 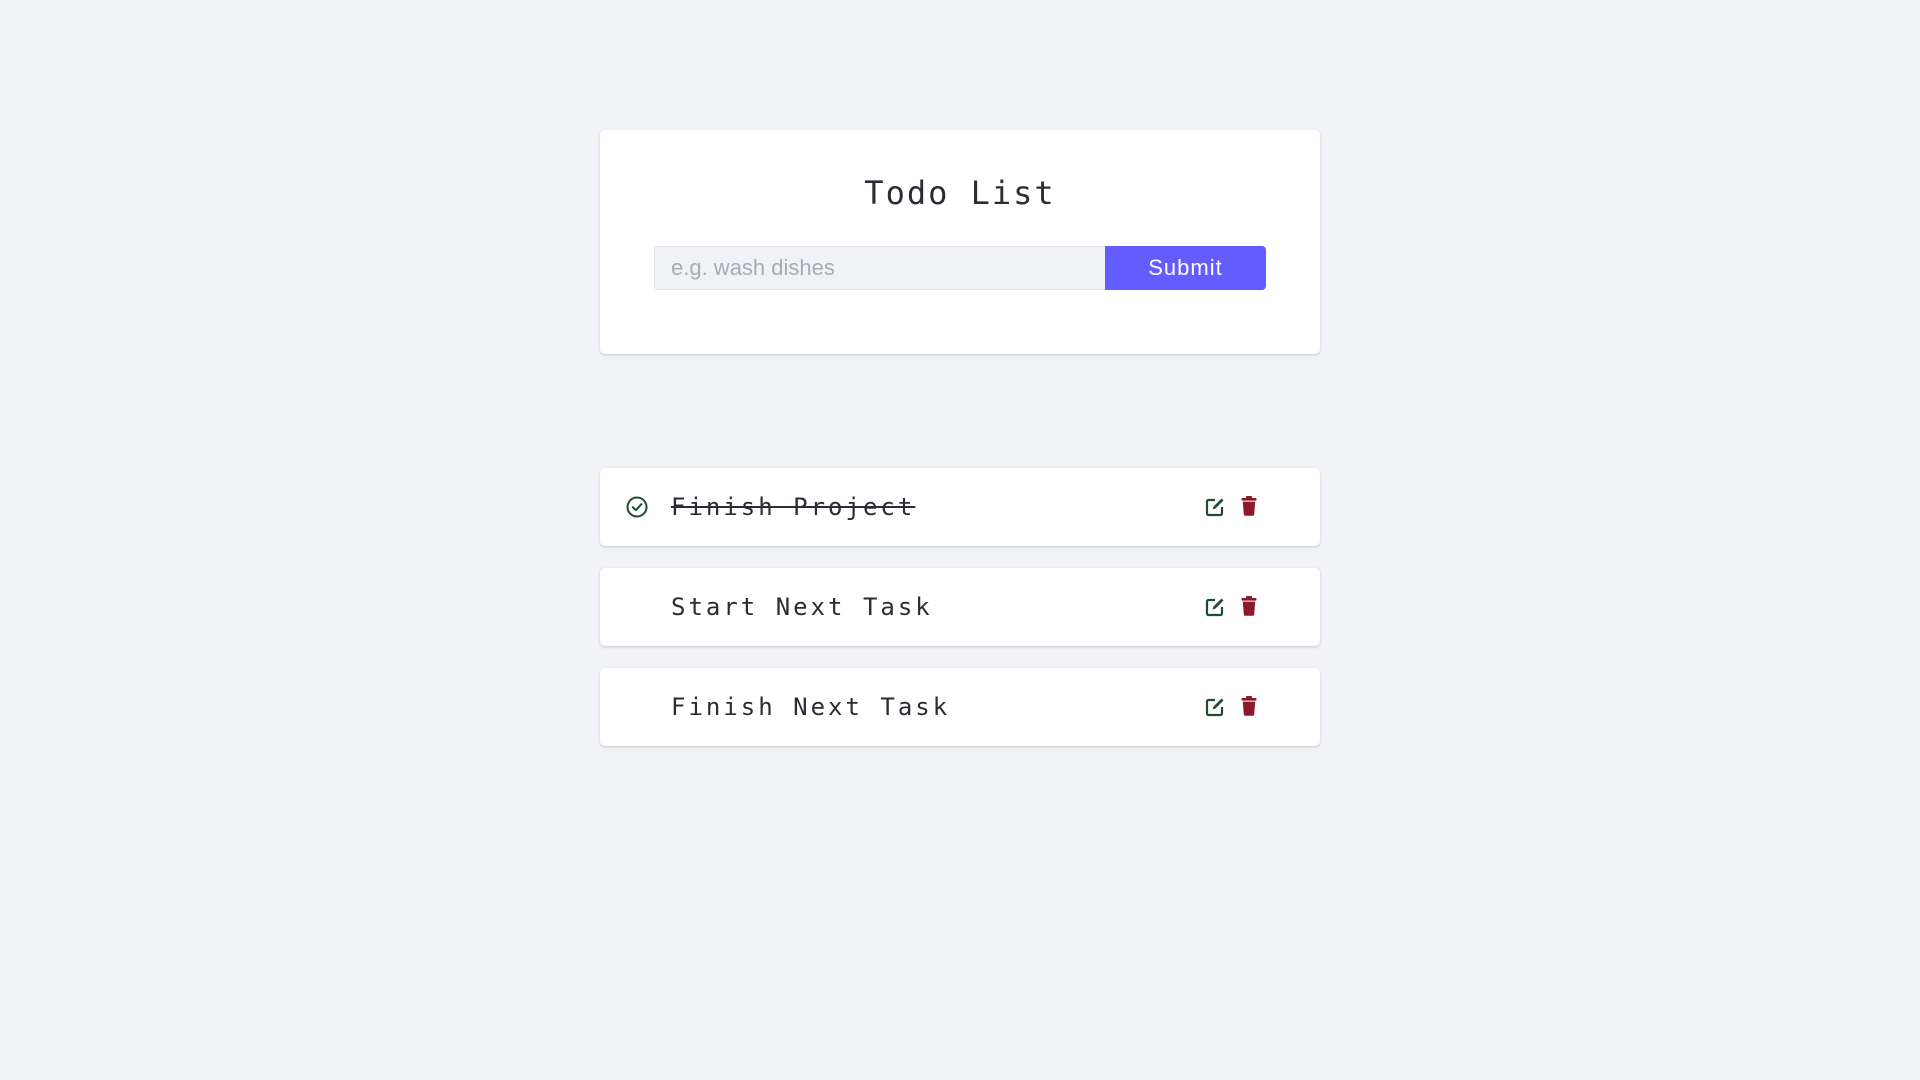 I want to click on todo-form-card: Todo List Submit, so click(x=960, y=242).